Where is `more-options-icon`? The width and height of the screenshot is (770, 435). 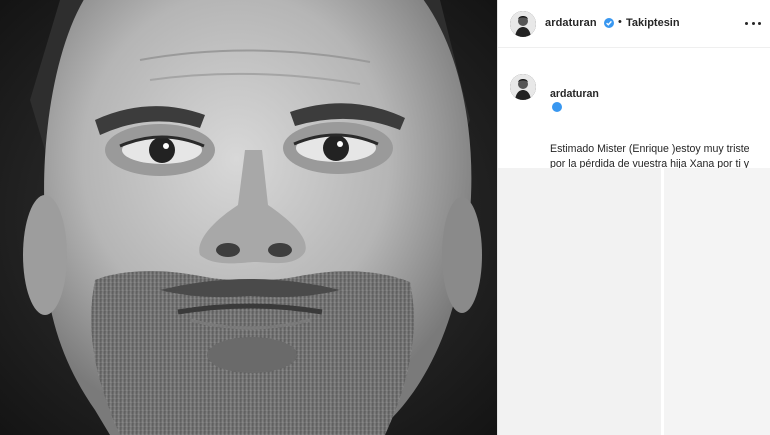
more-options-icon is located at coordinates (753, 23).